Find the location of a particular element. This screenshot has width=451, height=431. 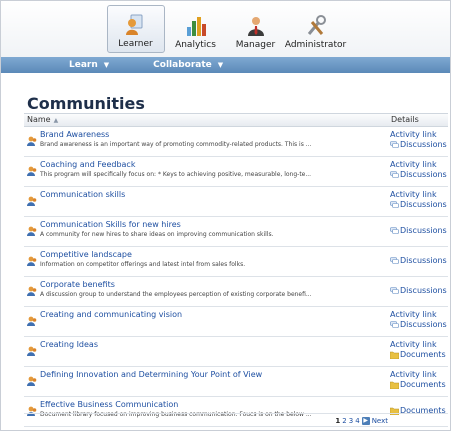

nav-learn: Learn ▼ is located at coordinates (89, 65).